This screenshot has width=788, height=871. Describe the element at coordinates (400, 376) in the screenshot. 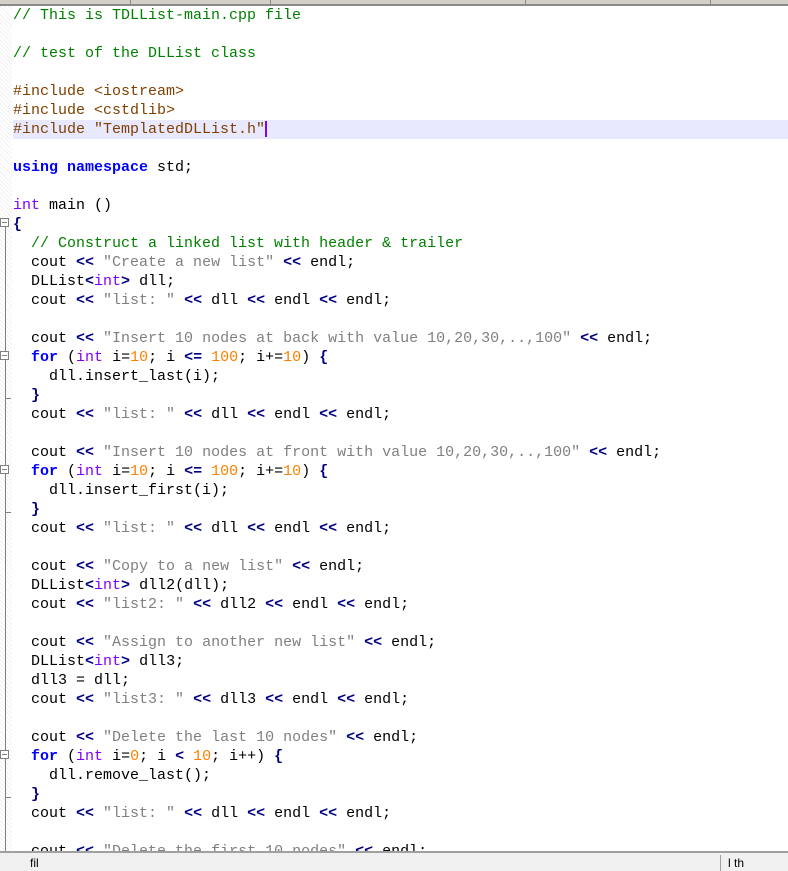

I see `code-line: dll.insert_last(i);` at that location.